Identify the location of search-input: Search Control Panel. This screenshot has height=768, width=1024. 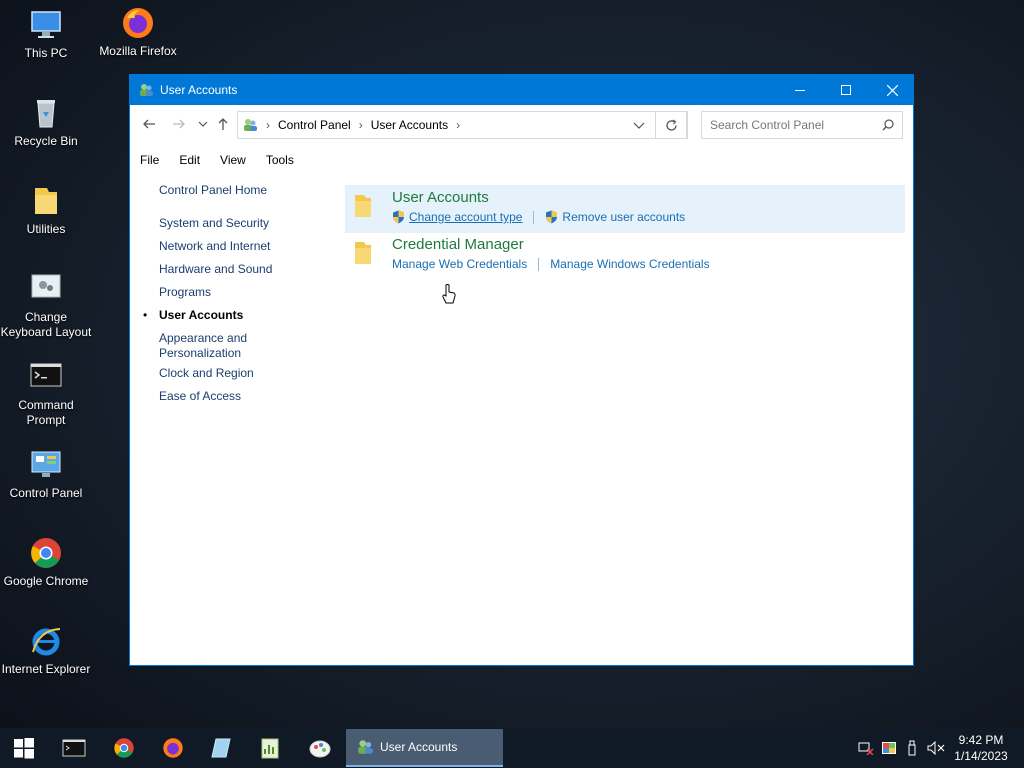
(802, 125).